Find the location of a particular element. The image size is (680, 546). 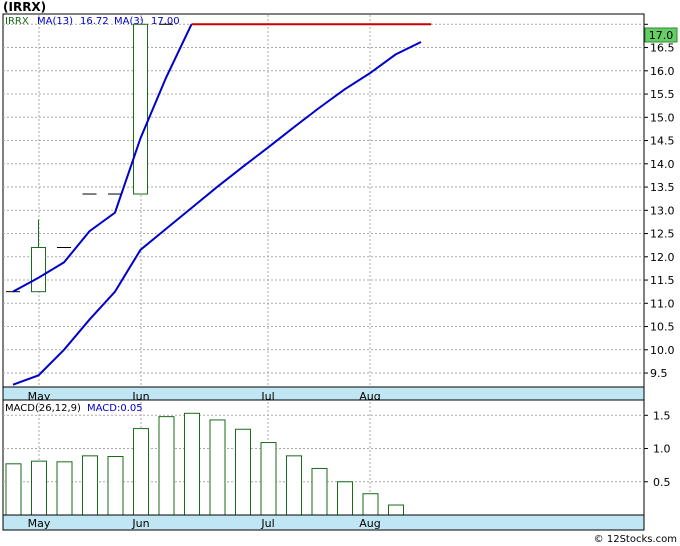

macd-month-band is located at coordinates (323, 522).